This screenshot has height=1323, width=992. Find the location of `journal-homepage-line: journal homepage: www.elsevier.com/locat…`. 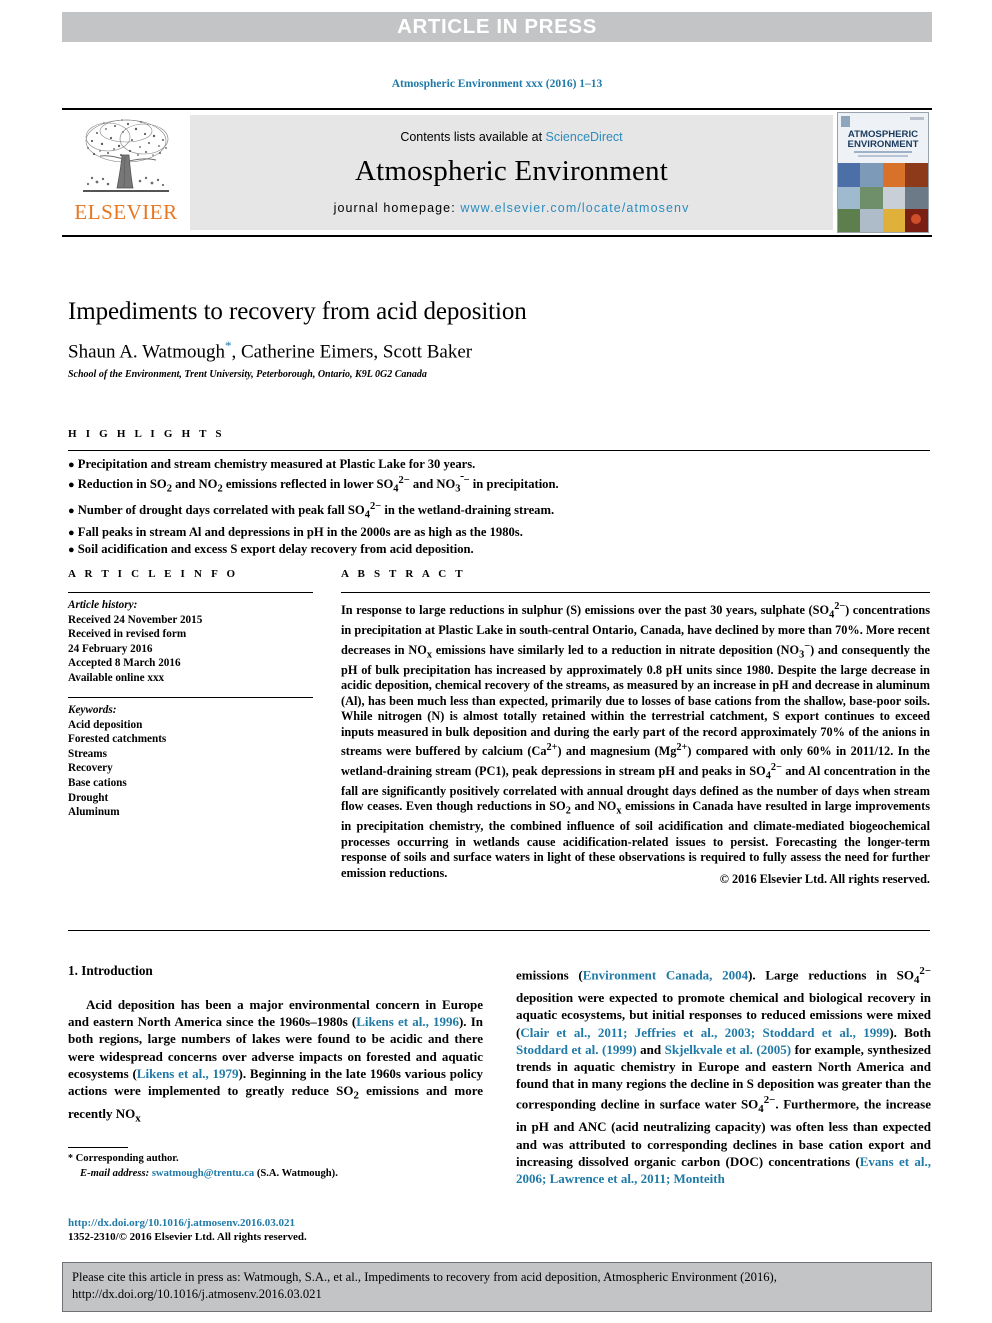

journal-homepage-line: journal homepage: www.elsevier.com/locat… is located at coordinates (512, 208).